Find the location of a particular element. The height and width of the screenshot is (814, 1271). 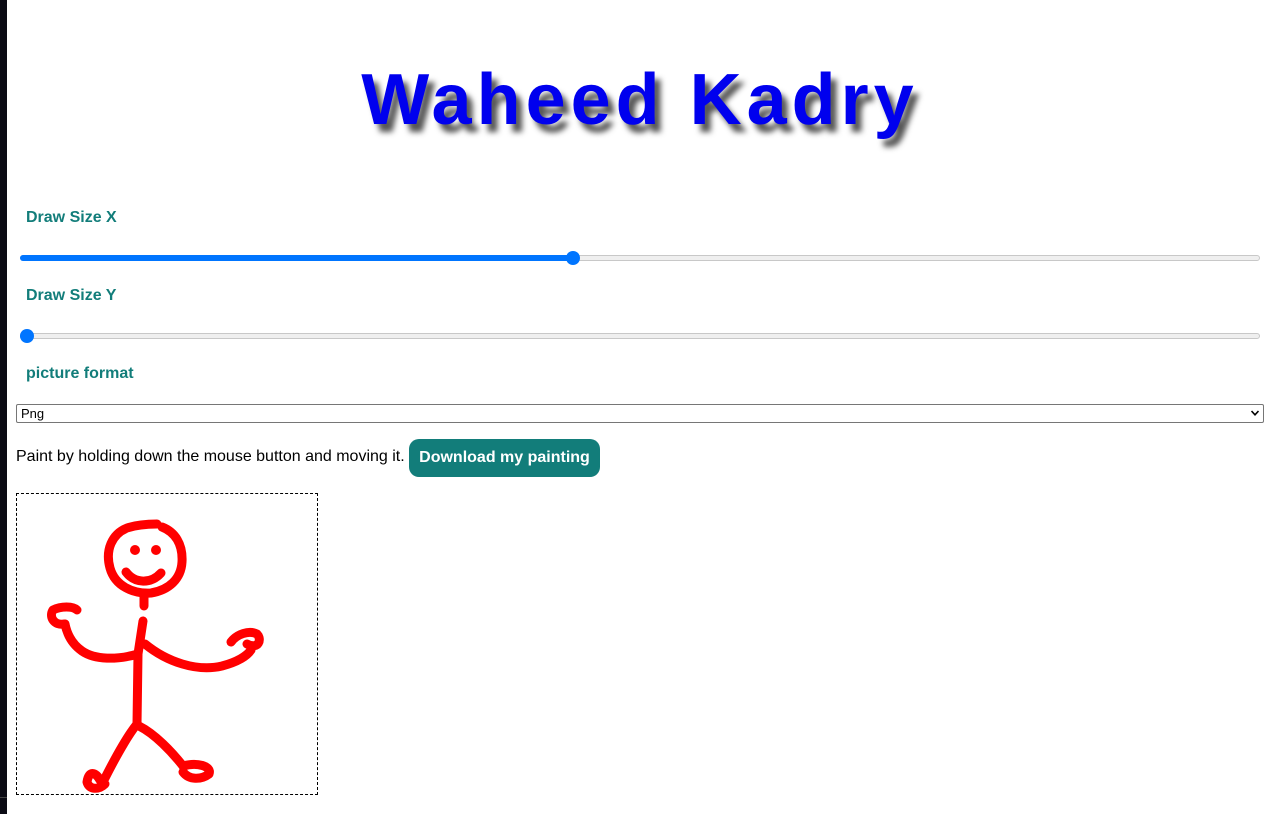

draw-size-y-slider is located at coordinates (640, 336).